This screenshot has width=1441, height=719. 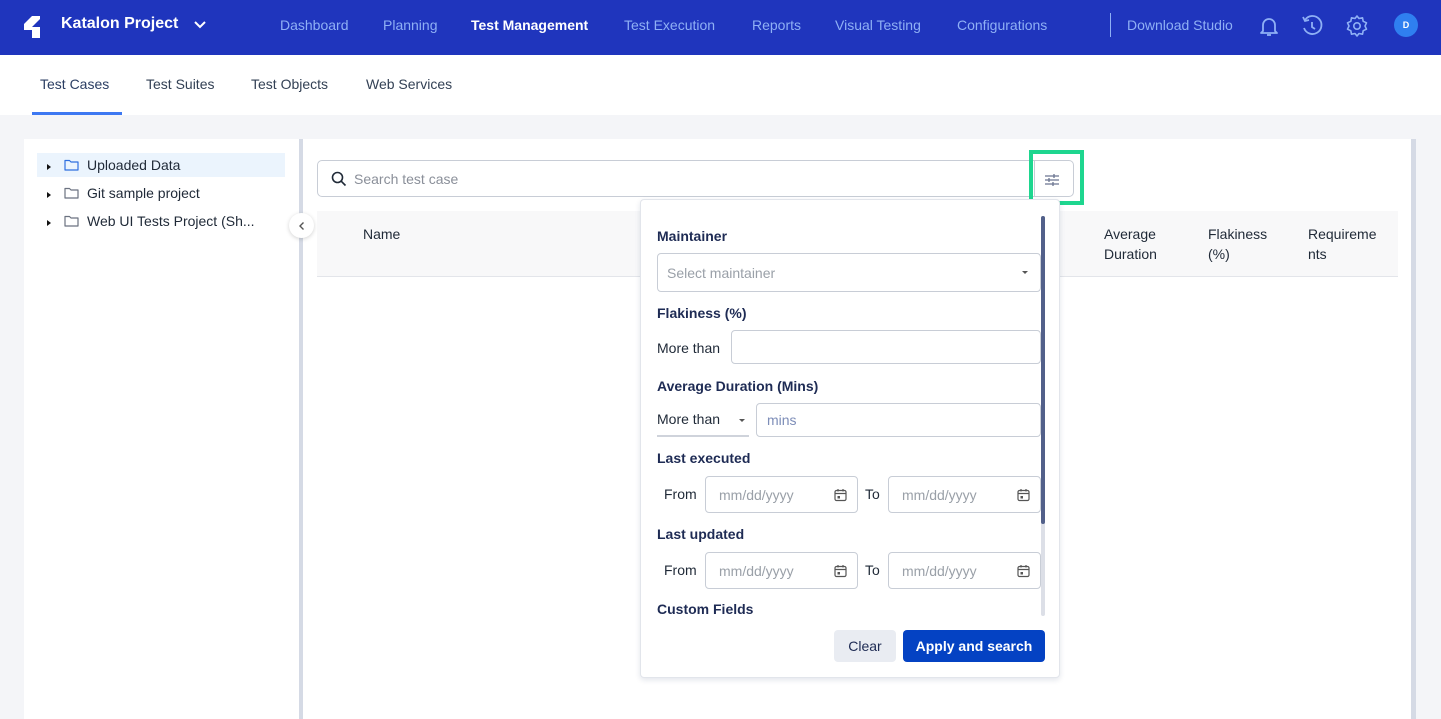 What do you see at coordinates (410, 25) in the screenshot?
I see `nav-planning: Planning` at bounding box center [410, 25].